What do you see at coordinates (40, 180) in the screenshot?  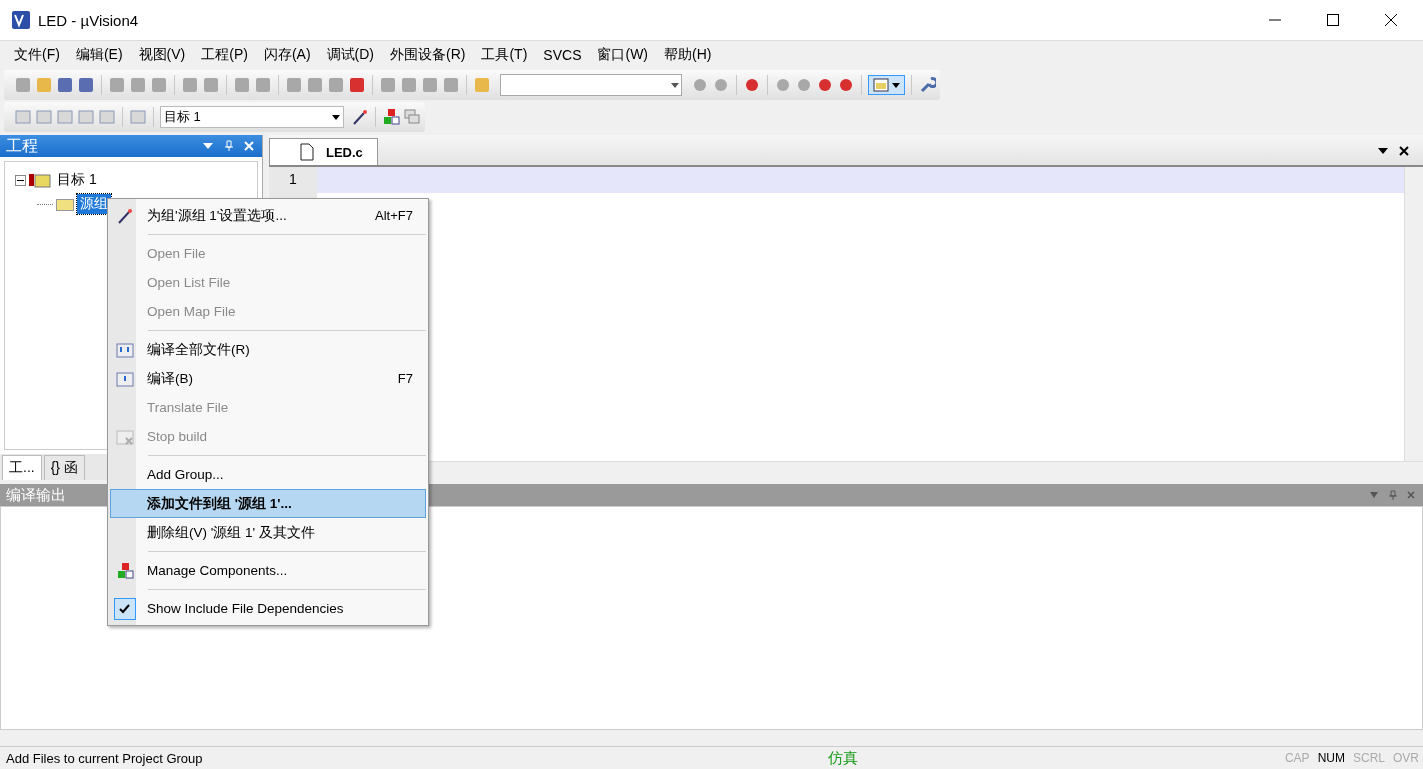 I see `target-folder-icon` at bounding box center [40, 180].